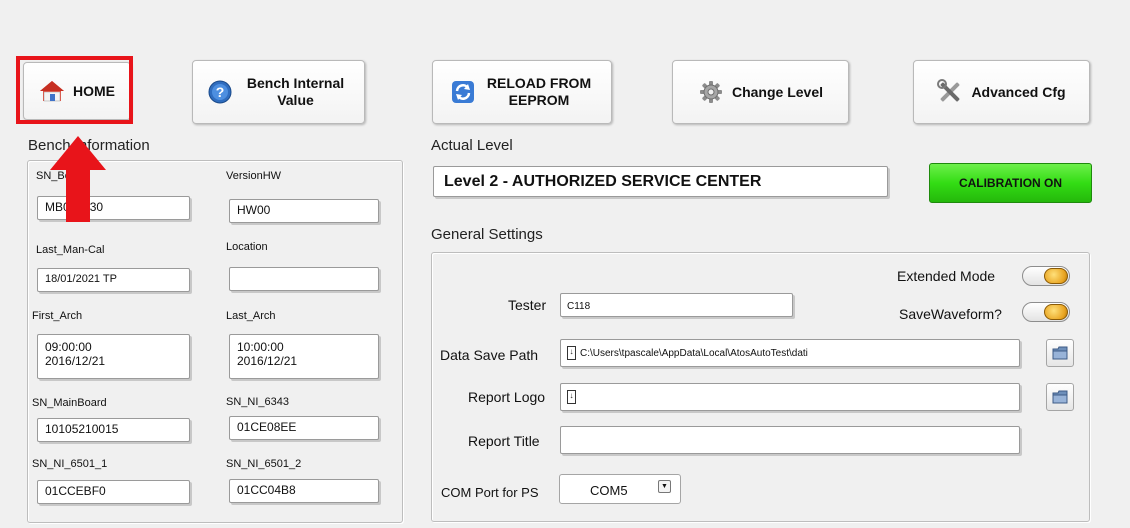 This screenshot has height=528, width=1130. I want to click on sn-ni-6343-field: 01CE08EE, so click(304, 428).